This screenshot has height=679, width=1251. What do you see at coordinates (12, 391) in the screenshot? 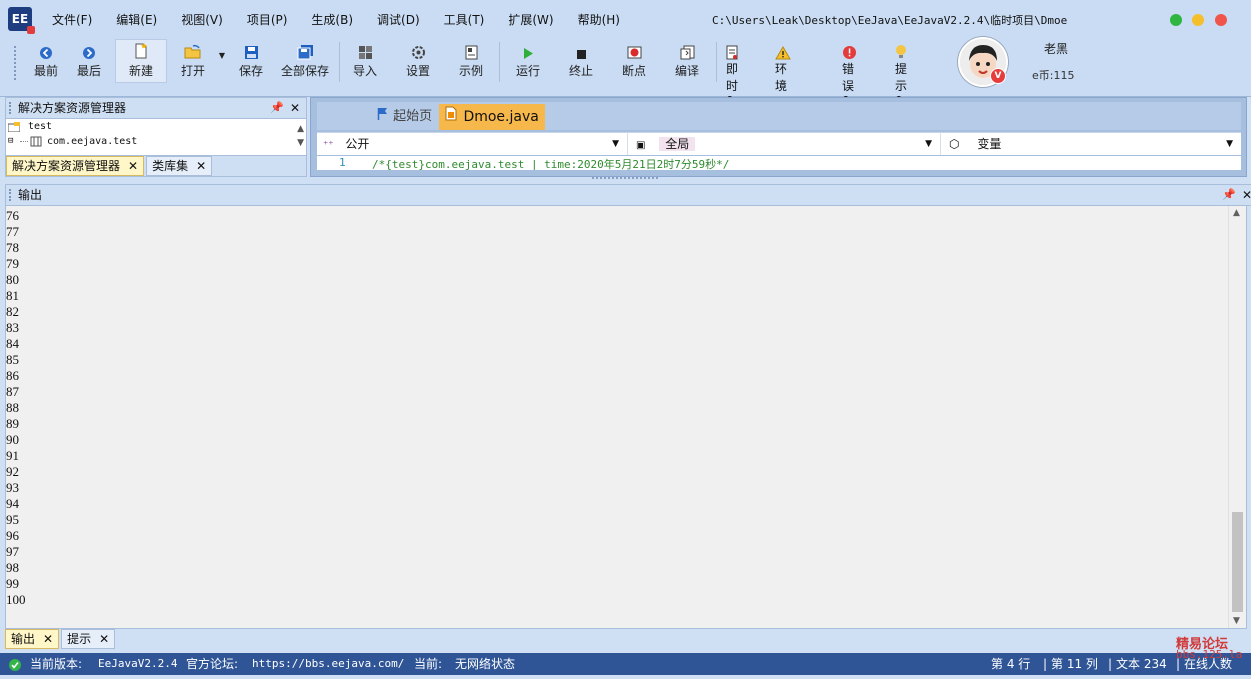
I see `output-line: 87` at bounding box center [12, 391].